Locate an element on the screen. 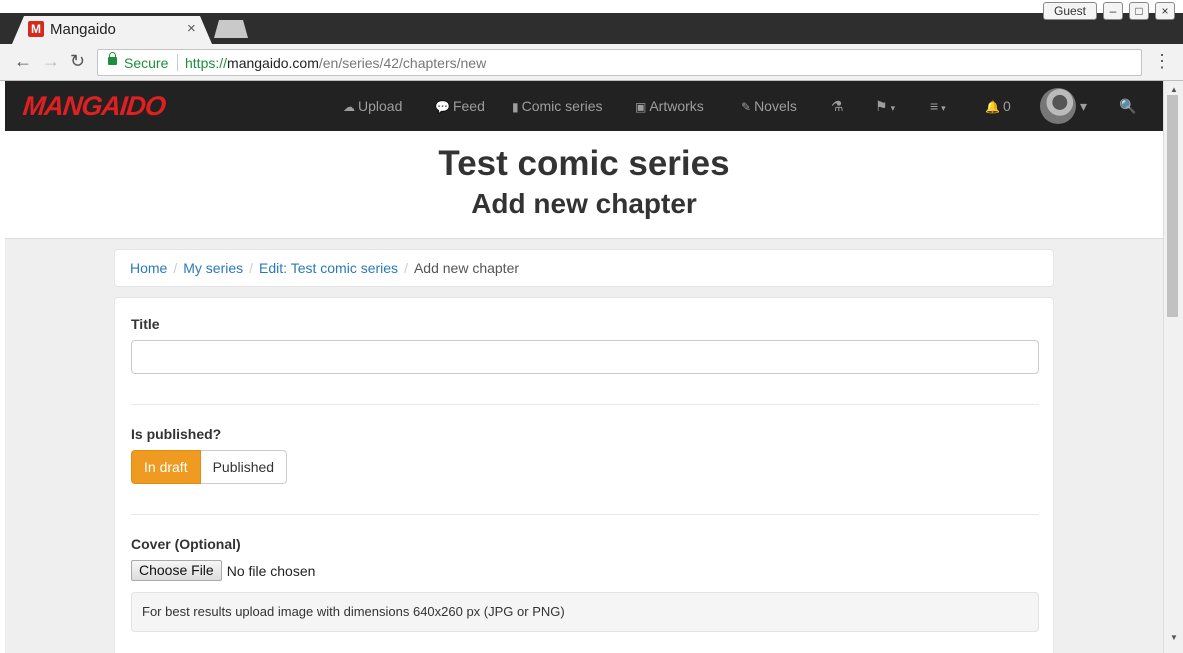  cloud-upload-icon: ☁ is located at coordinates (349, 107).